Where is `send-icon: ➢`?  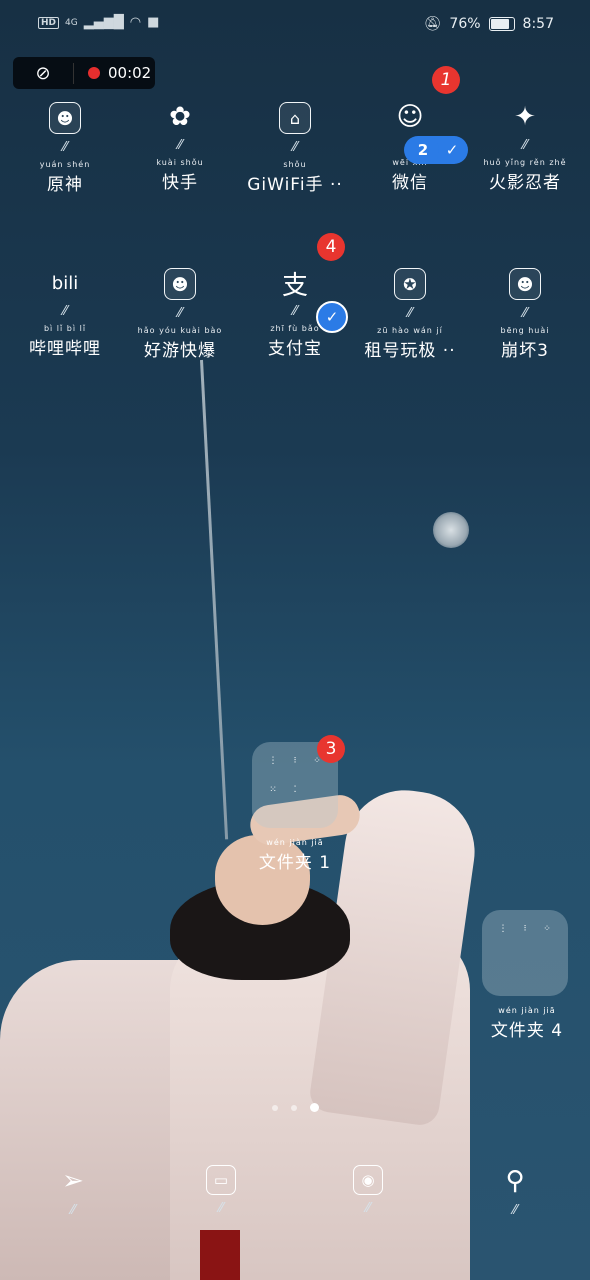
send-icon: ➢ is located at coordinates (73, 1181).